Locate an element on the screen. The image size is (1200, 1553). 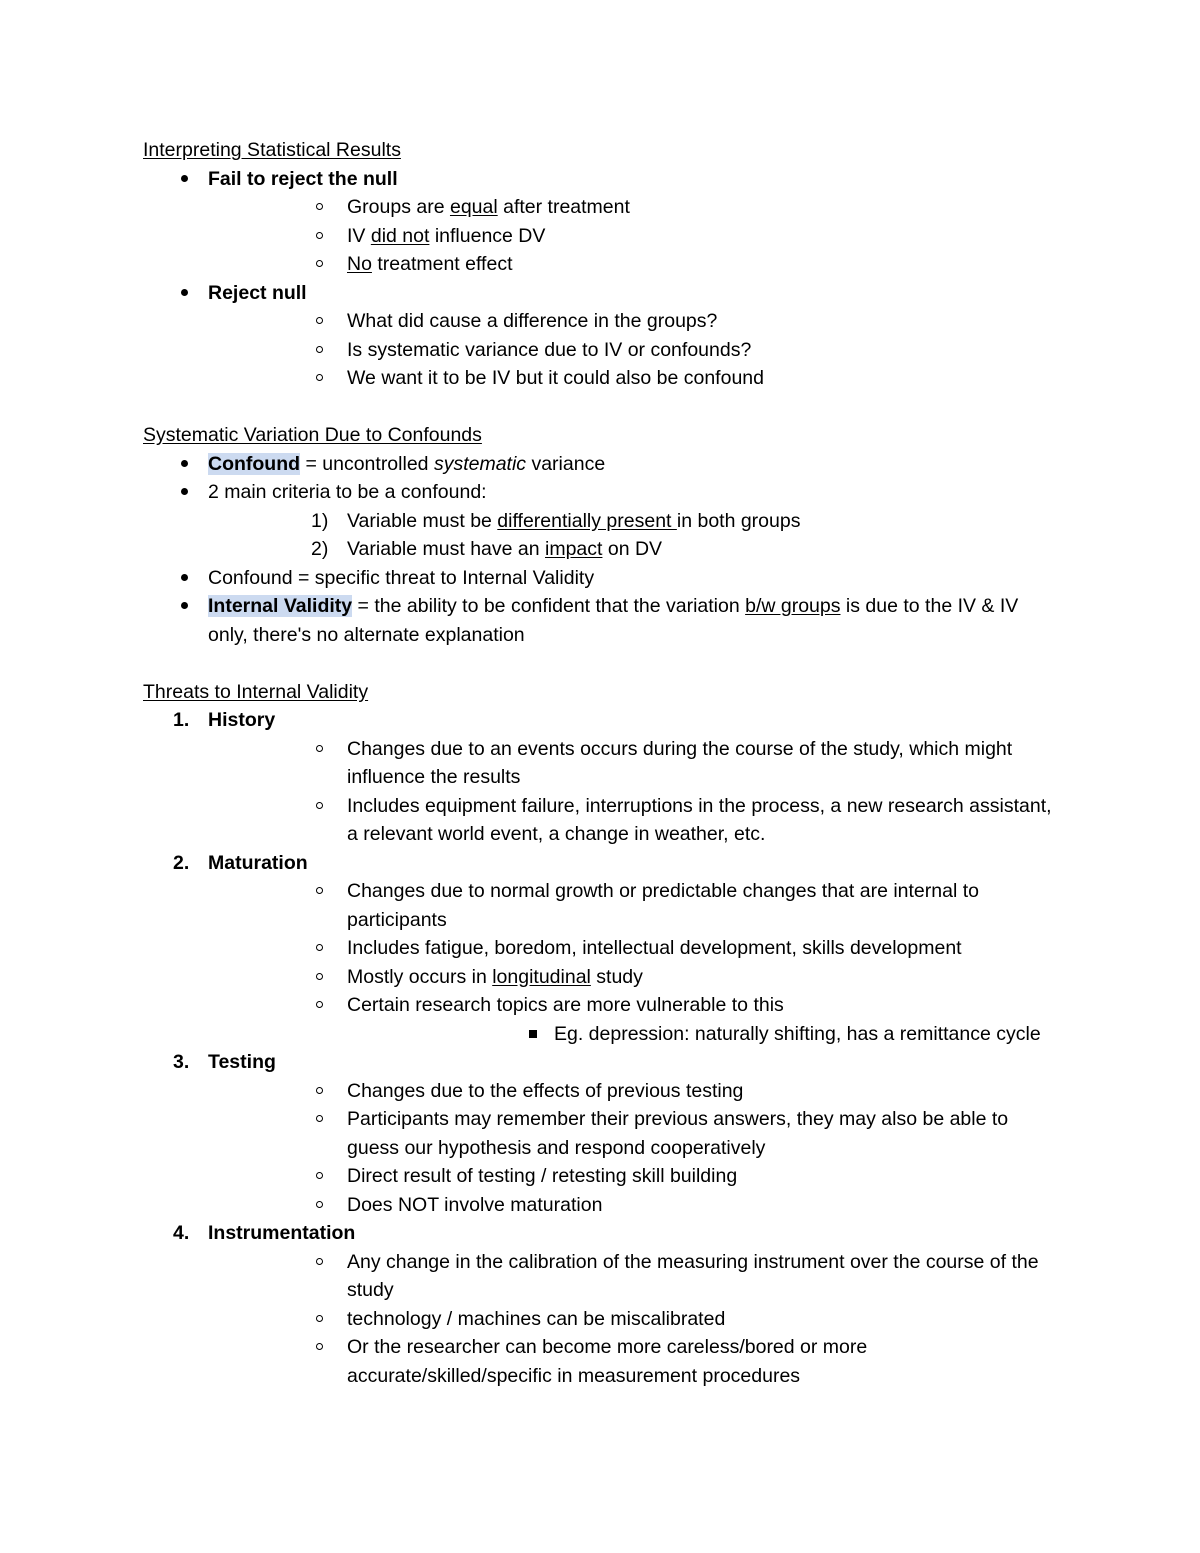
list-item-label: IV did not influence DV is located at coordinates (446, 235).